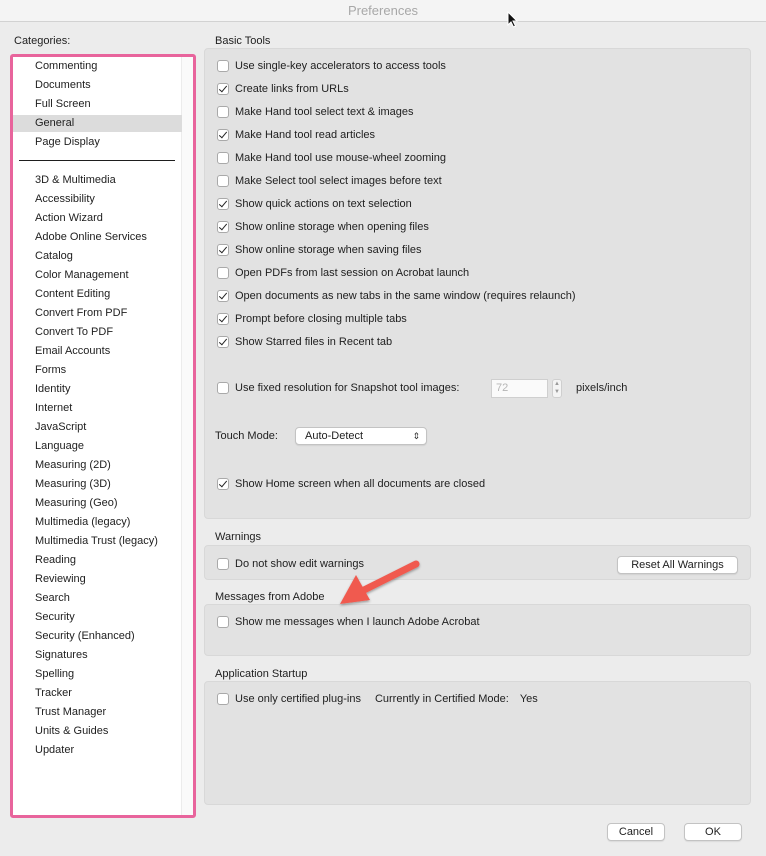 The height and width of the screenshot is (856, 766). Describe the element at coordinates (97, 427) in the screenshot. I see `category-item: JavaScript` at that location.